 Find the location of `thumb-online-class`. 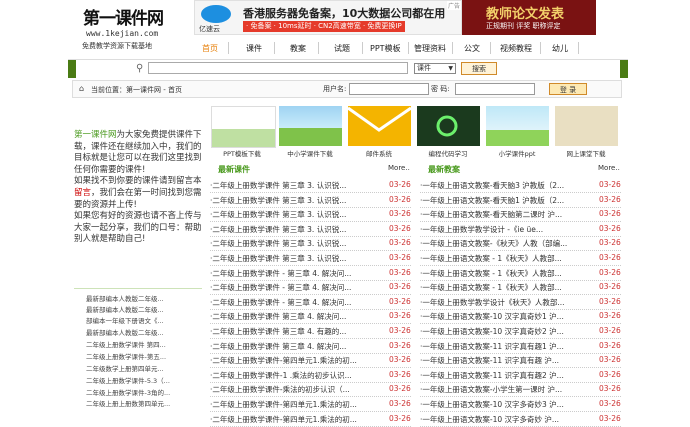

thumb-online-class is located at coordinates (586, 126).